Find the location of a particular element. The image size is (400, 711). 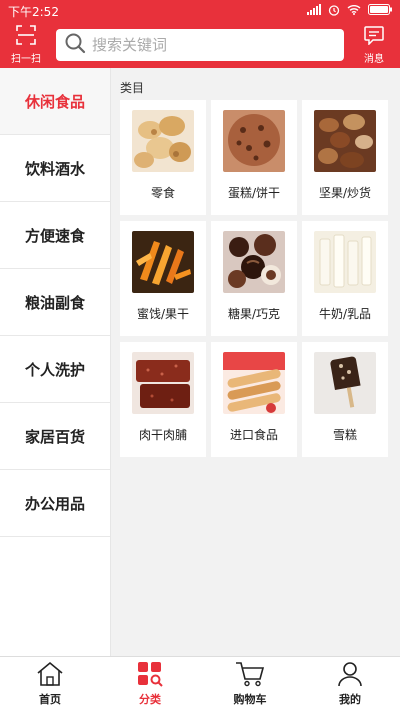

category-tile-jerky: 肉干肉脯 is located at coordinates (163, 399).